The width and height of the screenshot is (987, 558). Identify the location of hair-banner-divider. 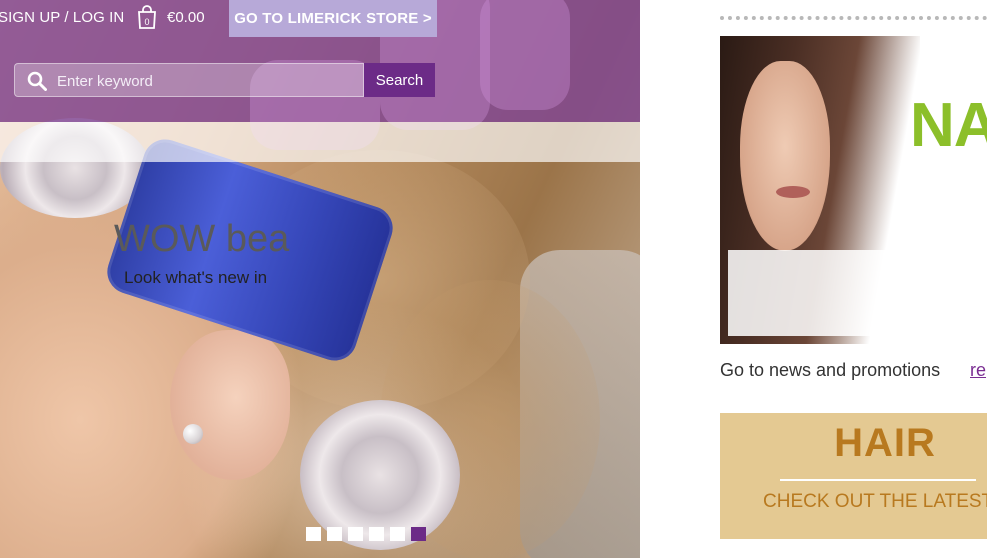
(878, 480).